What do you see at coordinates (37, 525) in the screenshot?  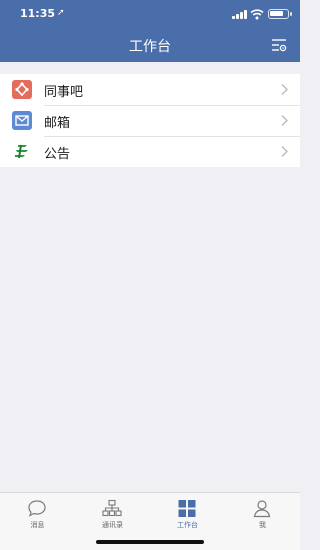 I see `tab-label: 消息` at bounding box center [37, 525].